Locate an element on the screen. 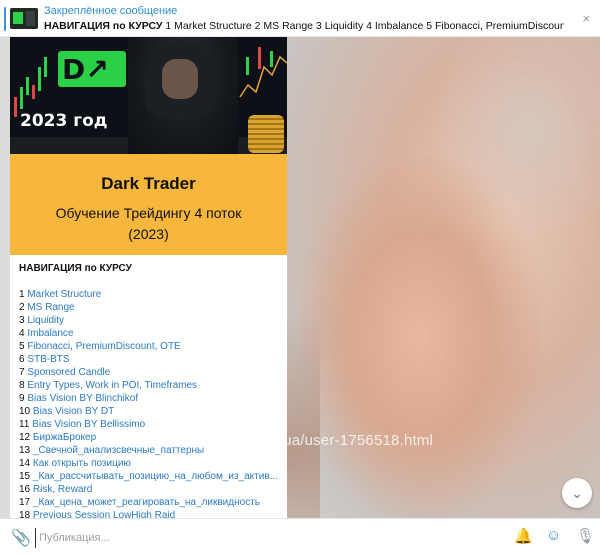 The width and height of the screenshot is (600, 555). nav-item-number: 15 is located at coordinates (25, 476).